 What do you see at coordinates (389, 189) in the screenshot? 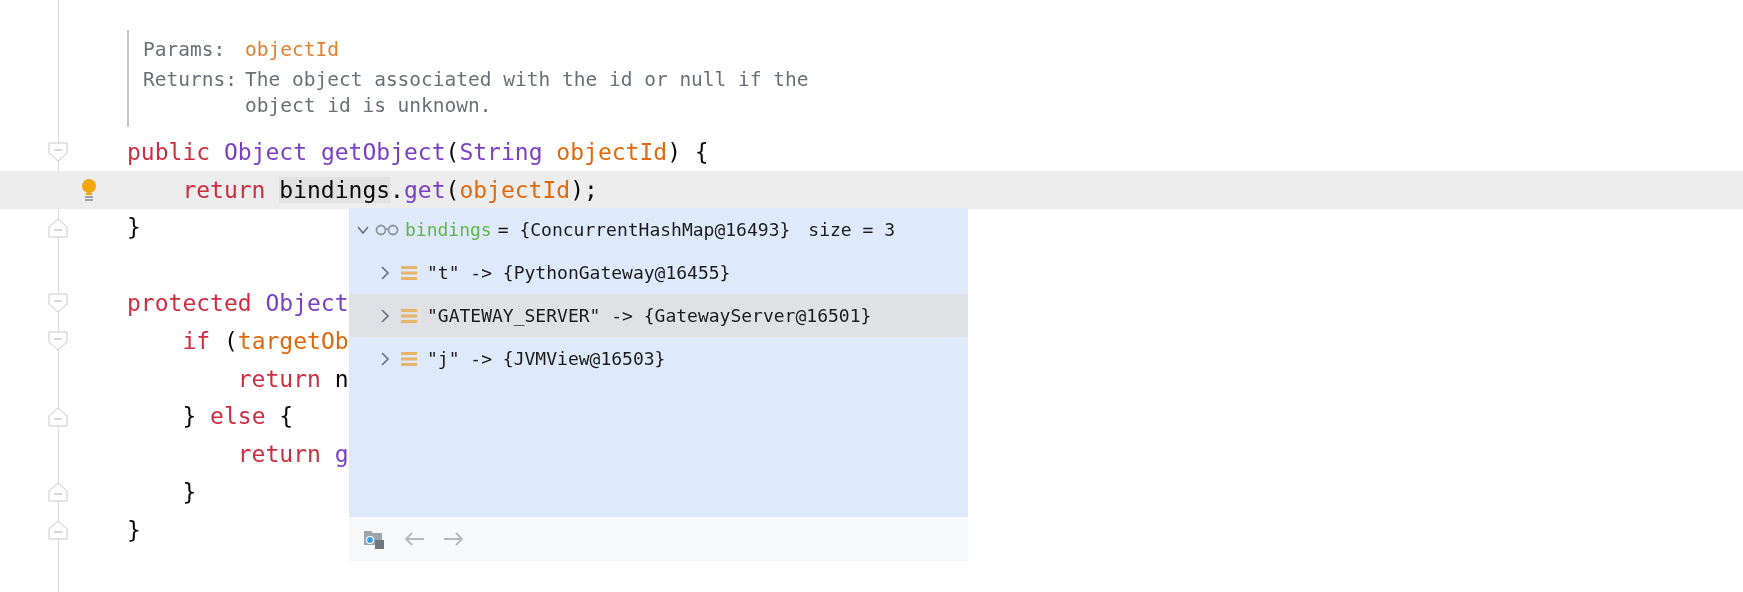
I see `code-text: return bindings.get(objectId);` at bounding box center [389, 189].